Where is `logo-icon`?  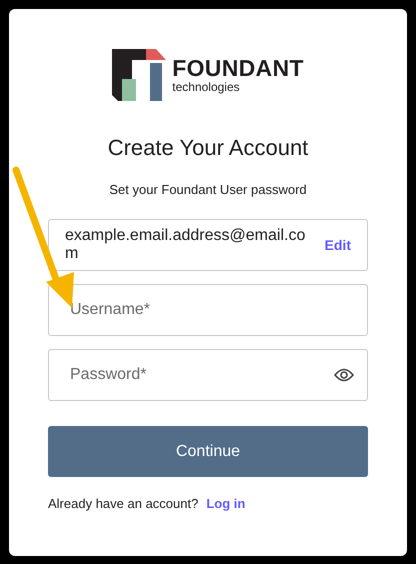
logo-icon is located at coordinates (139, 75).